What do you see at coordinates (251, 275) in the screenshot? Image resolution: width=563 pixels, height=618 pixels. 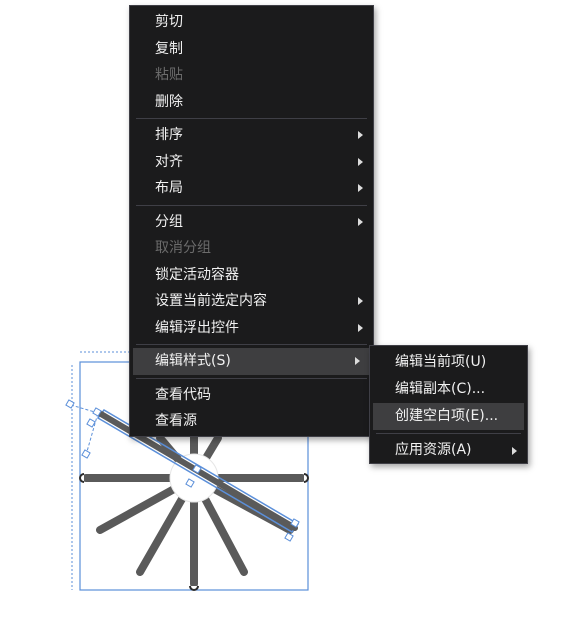 I see `menu-item-lock-active-container: 锁定活动容器` at bounding box center [251, 275].